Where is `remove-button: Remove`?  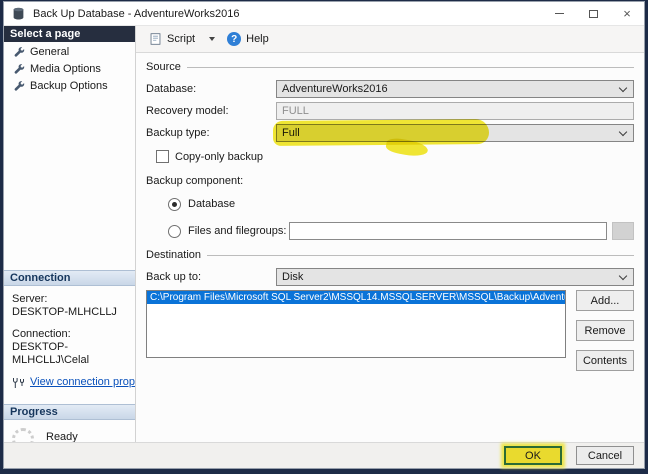
remove-button: Remove is located at coordinates (605, 330).